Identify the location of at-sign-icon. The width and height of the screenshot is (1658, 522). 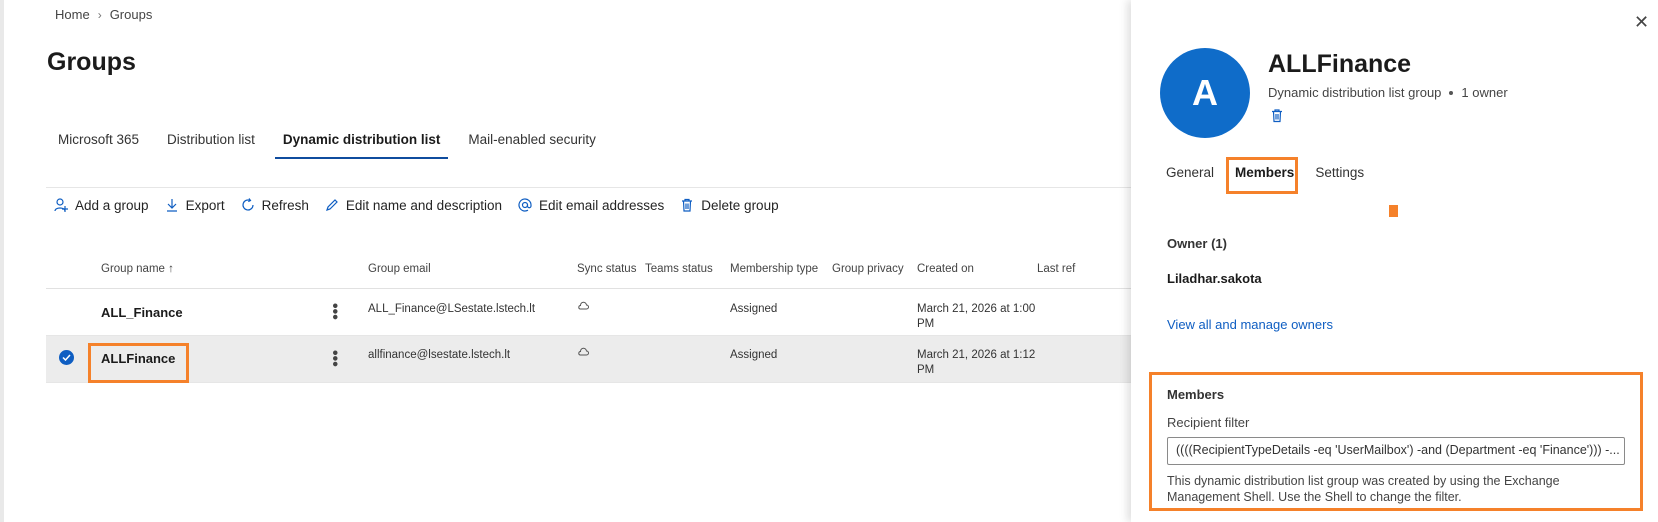
(525, 205).